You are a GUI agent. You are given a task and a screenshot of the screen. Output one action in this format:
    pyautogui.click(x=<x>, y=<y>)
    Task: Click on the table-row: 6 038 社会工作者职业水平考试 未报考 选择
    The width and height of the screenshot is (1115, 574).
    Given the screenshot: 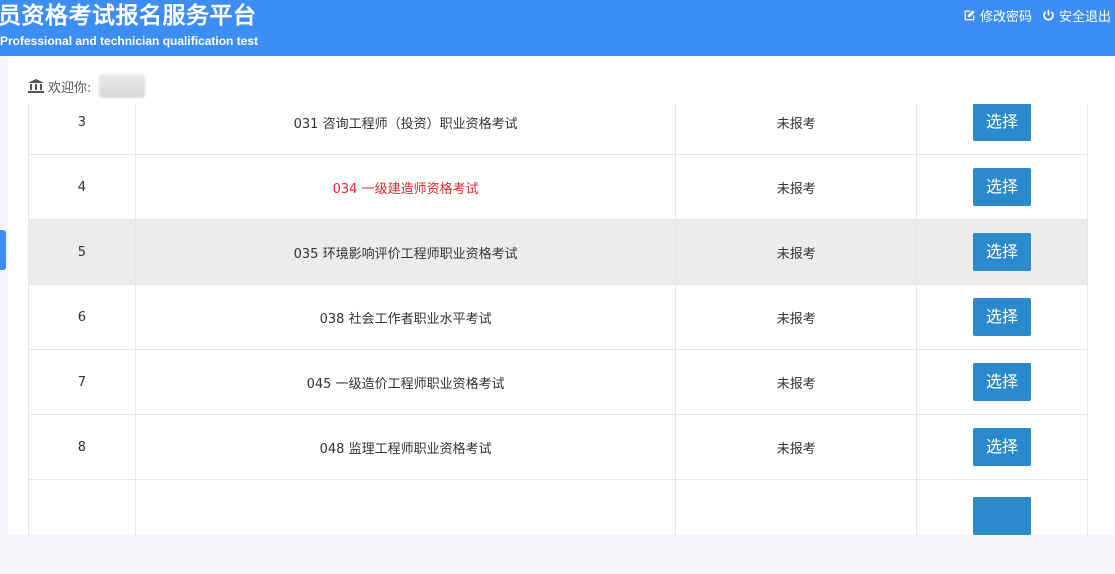 What is the action you would take?
    pyautogui.click(x=558, y=317)
    